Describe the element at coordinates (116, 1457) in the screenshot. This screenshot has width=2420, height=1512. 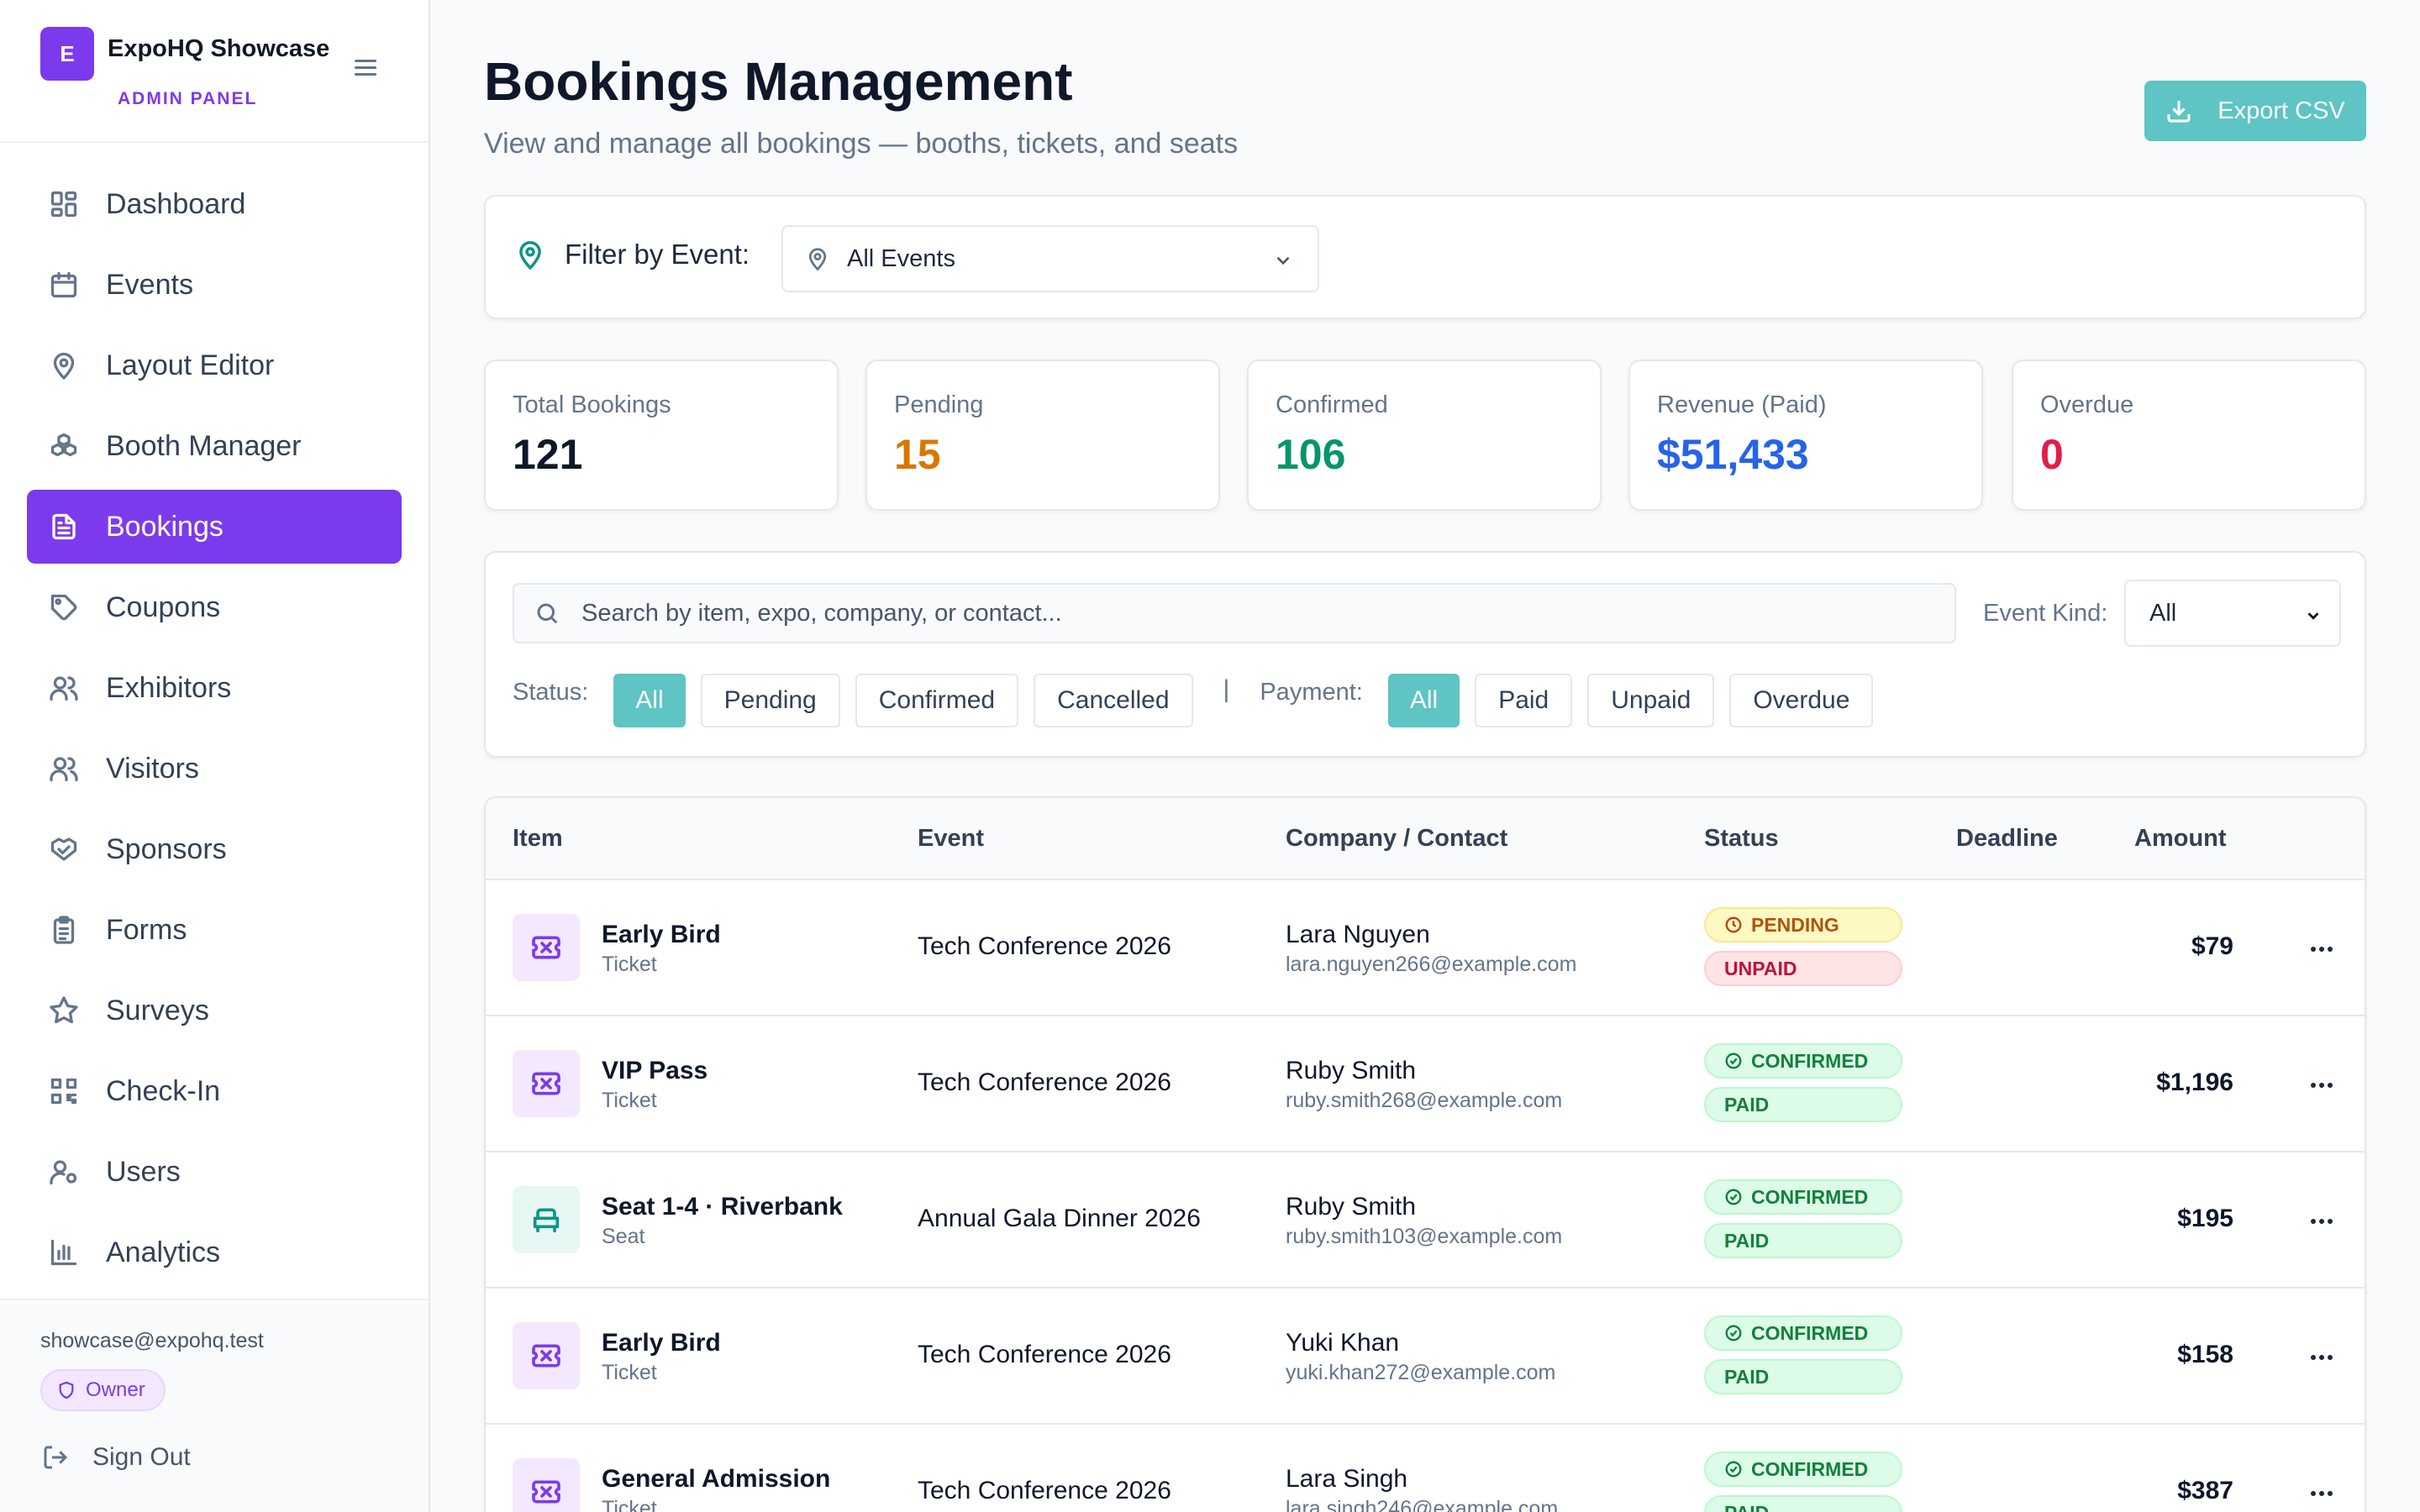
I see `sign-out-button: Sign Out` at that location.